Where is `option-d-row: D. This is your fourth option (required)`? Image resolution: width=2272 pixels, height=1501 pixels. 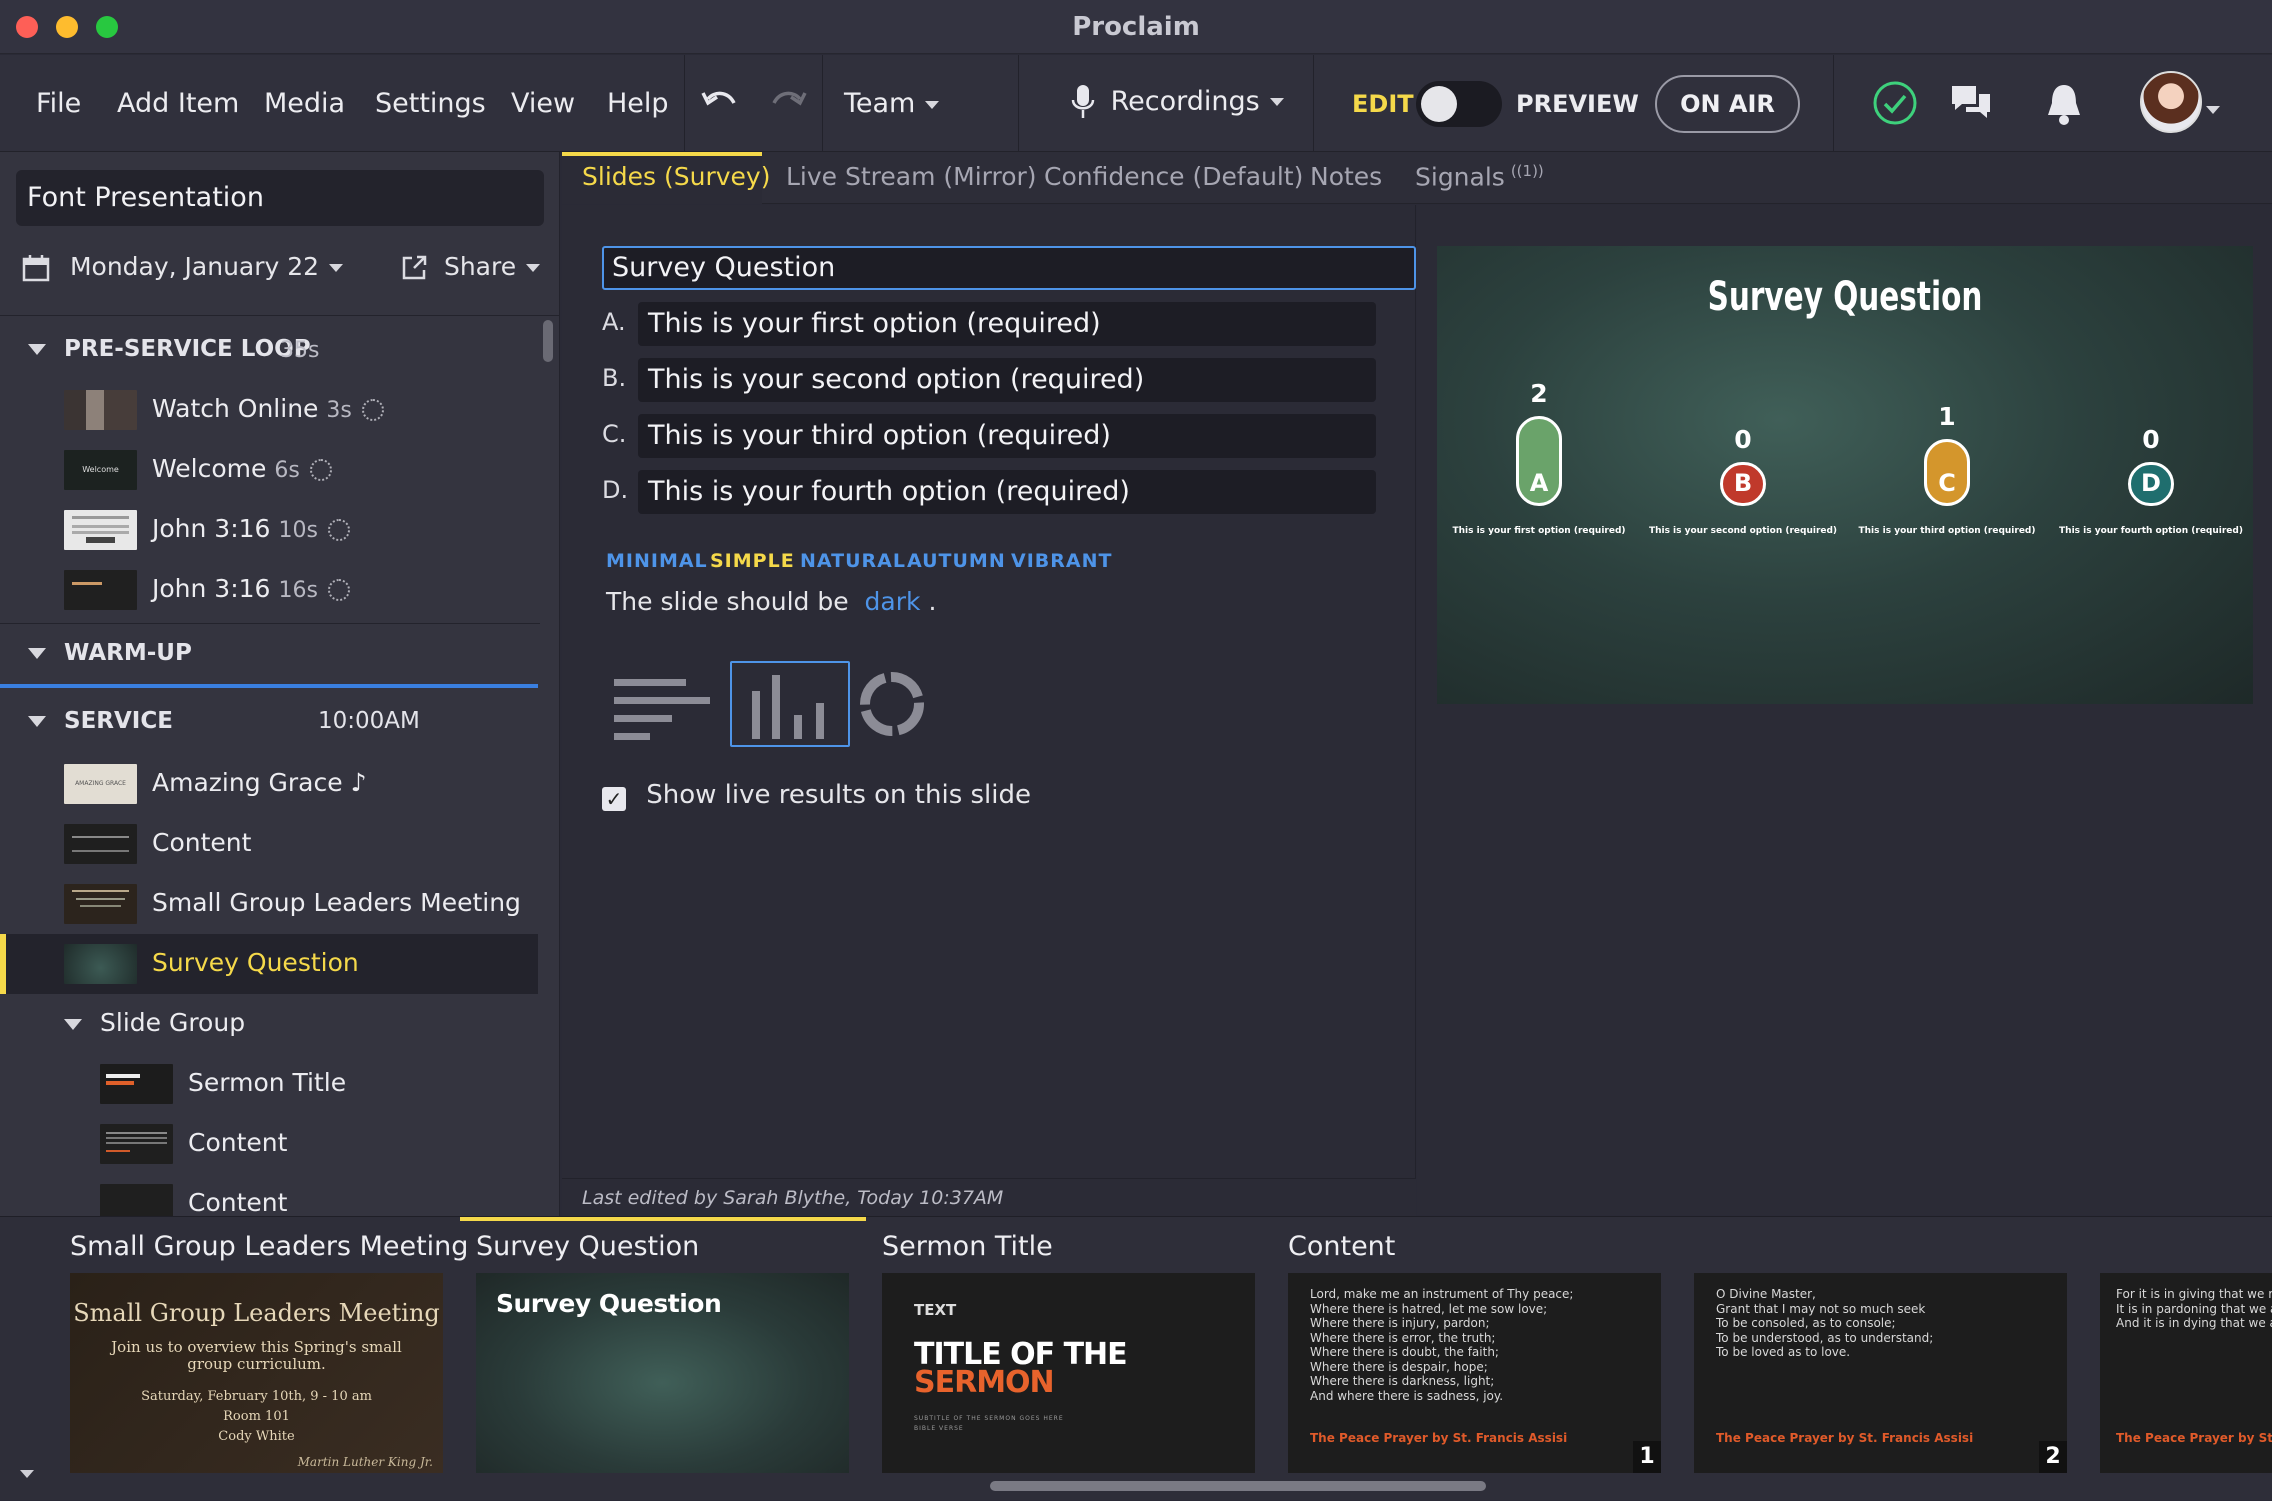 option-d-row: D. This is your fourth option (required) is located at coordinates (989, 492).